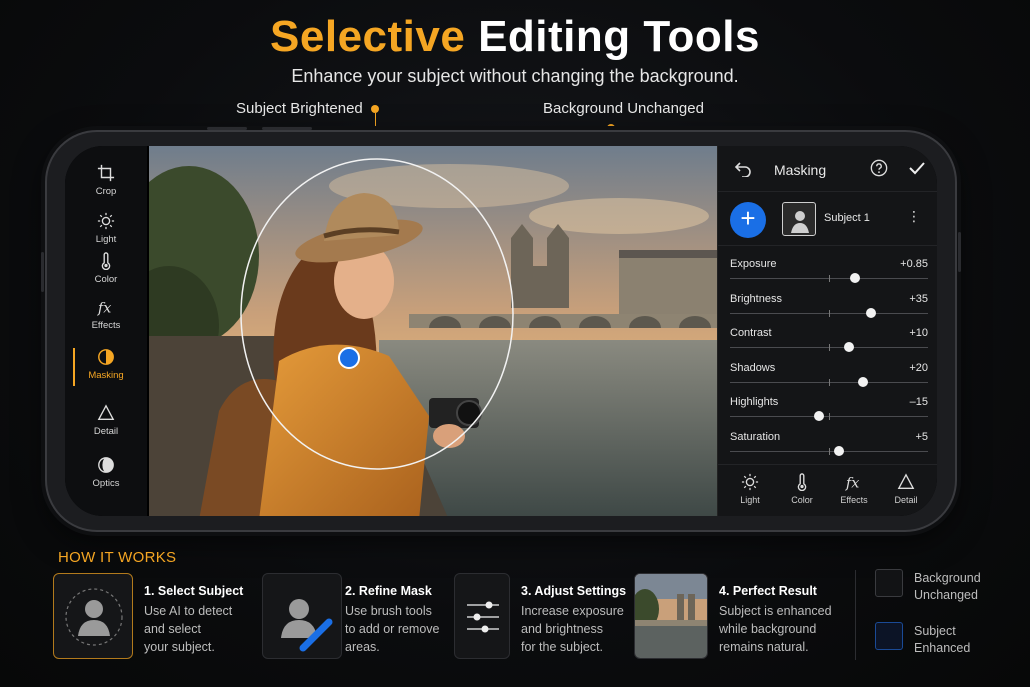 The image size is (1030, 687). Describe the element at coordinates (375, 109) in the screenshot. I see `callout-dot-left` at that location.